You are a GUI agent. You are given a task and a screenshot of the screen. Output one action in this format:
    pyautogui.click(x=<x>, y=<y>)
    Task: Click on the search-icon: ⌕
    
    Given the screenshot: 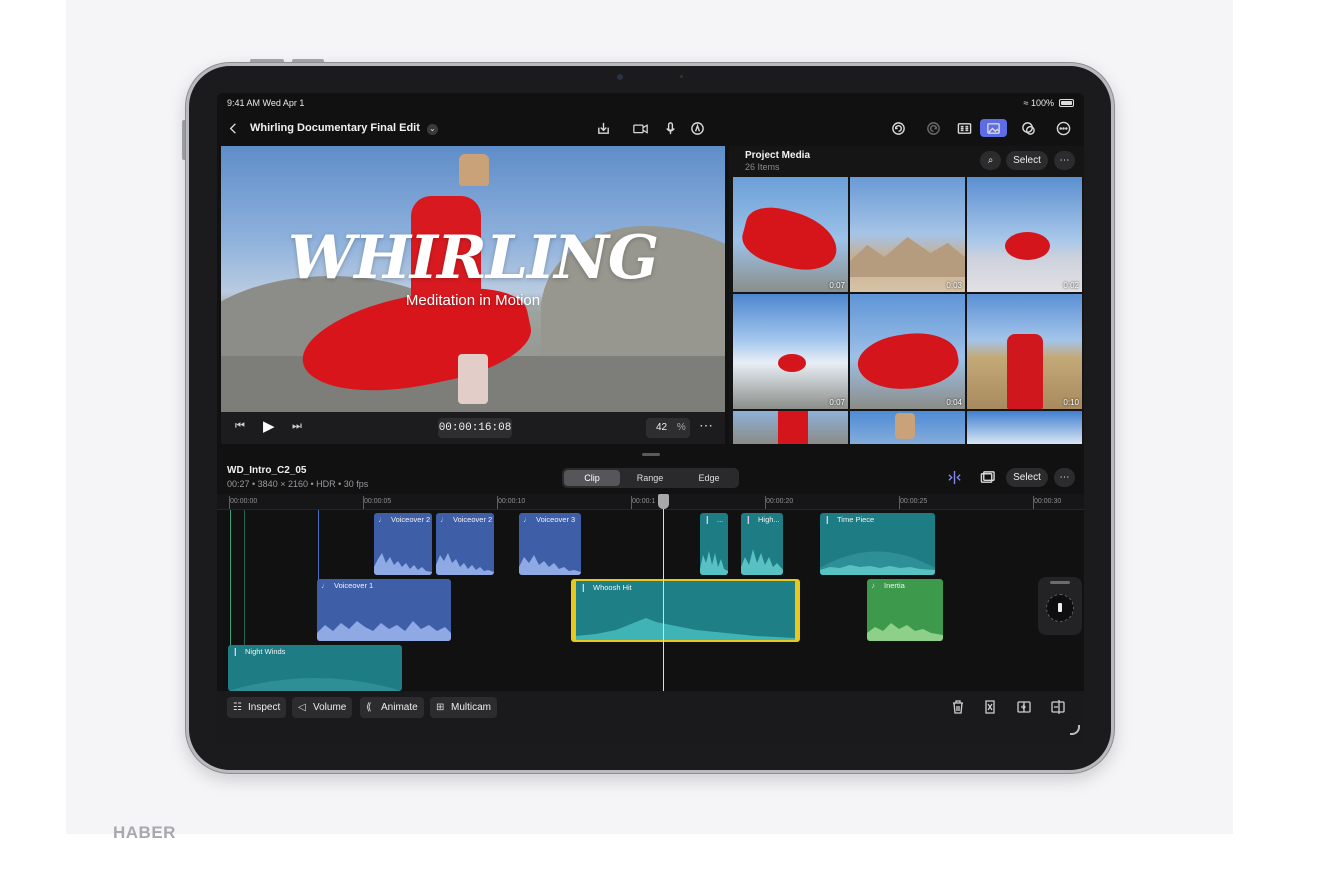 What is the action you would take?
    pyautogui.click(x=990, y=160)
    